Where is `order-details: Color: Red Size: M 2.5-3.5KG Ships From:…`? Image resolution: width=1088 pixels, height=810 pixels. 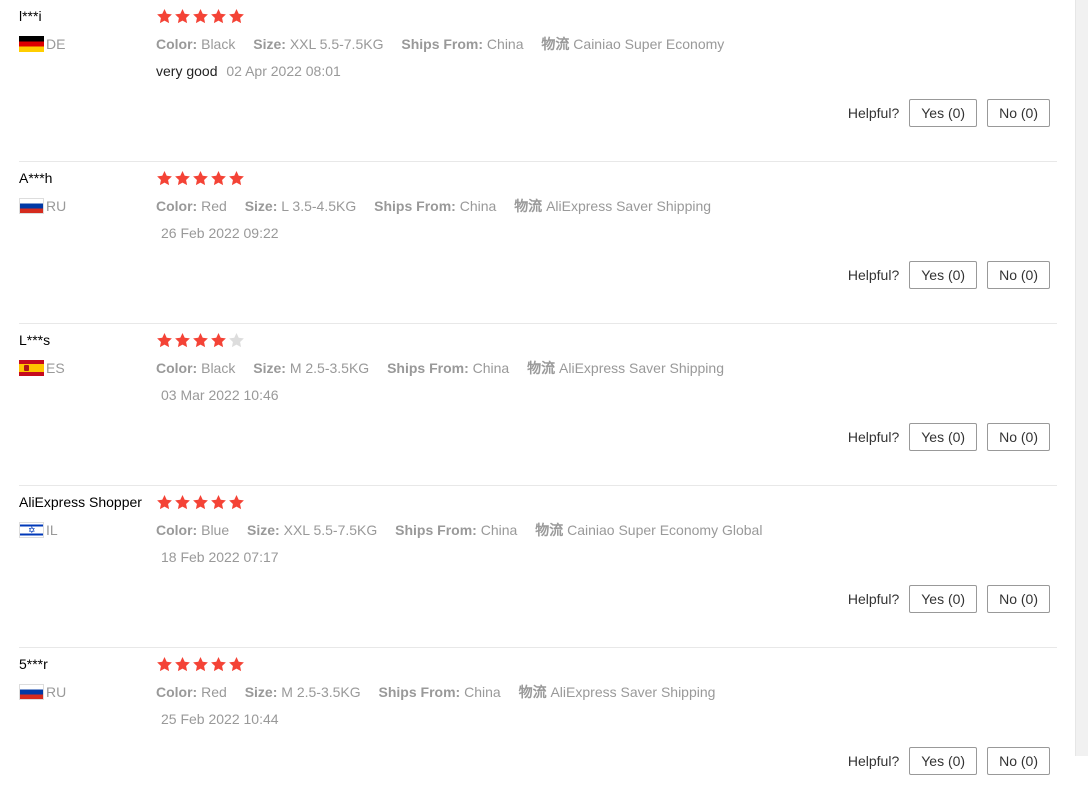 order-details: Color: Red Size: M 2.5-3.5KG Ships From:… is located at coordinates (606, 692).